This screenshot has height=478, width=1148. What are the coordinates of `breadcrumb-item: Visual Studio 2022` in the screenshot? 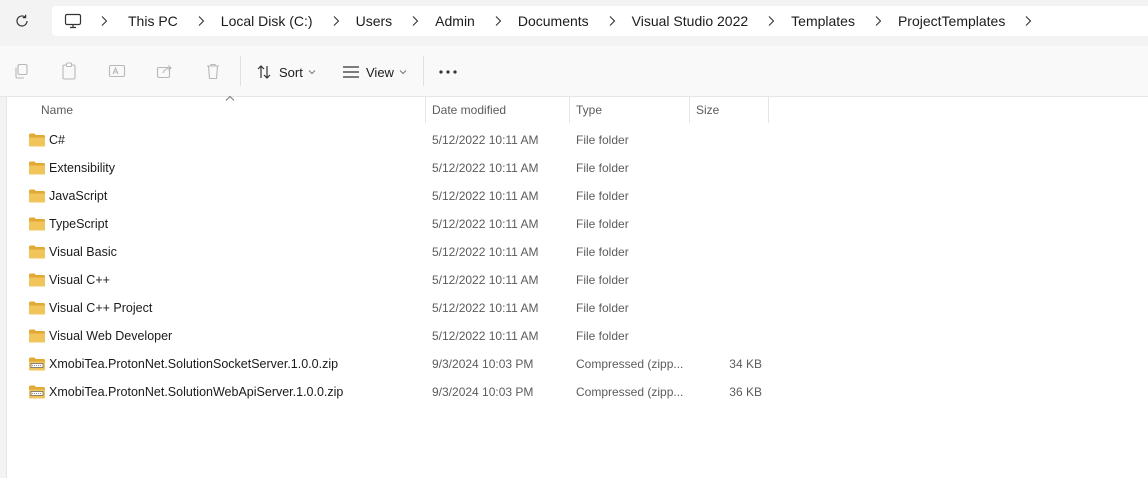 It's located at (688, 21).